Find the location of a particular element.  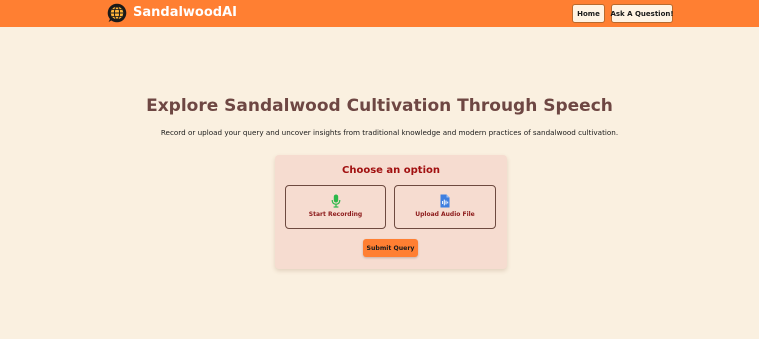

start-recording-label: Start Recording is located at coordinates (335, 214).